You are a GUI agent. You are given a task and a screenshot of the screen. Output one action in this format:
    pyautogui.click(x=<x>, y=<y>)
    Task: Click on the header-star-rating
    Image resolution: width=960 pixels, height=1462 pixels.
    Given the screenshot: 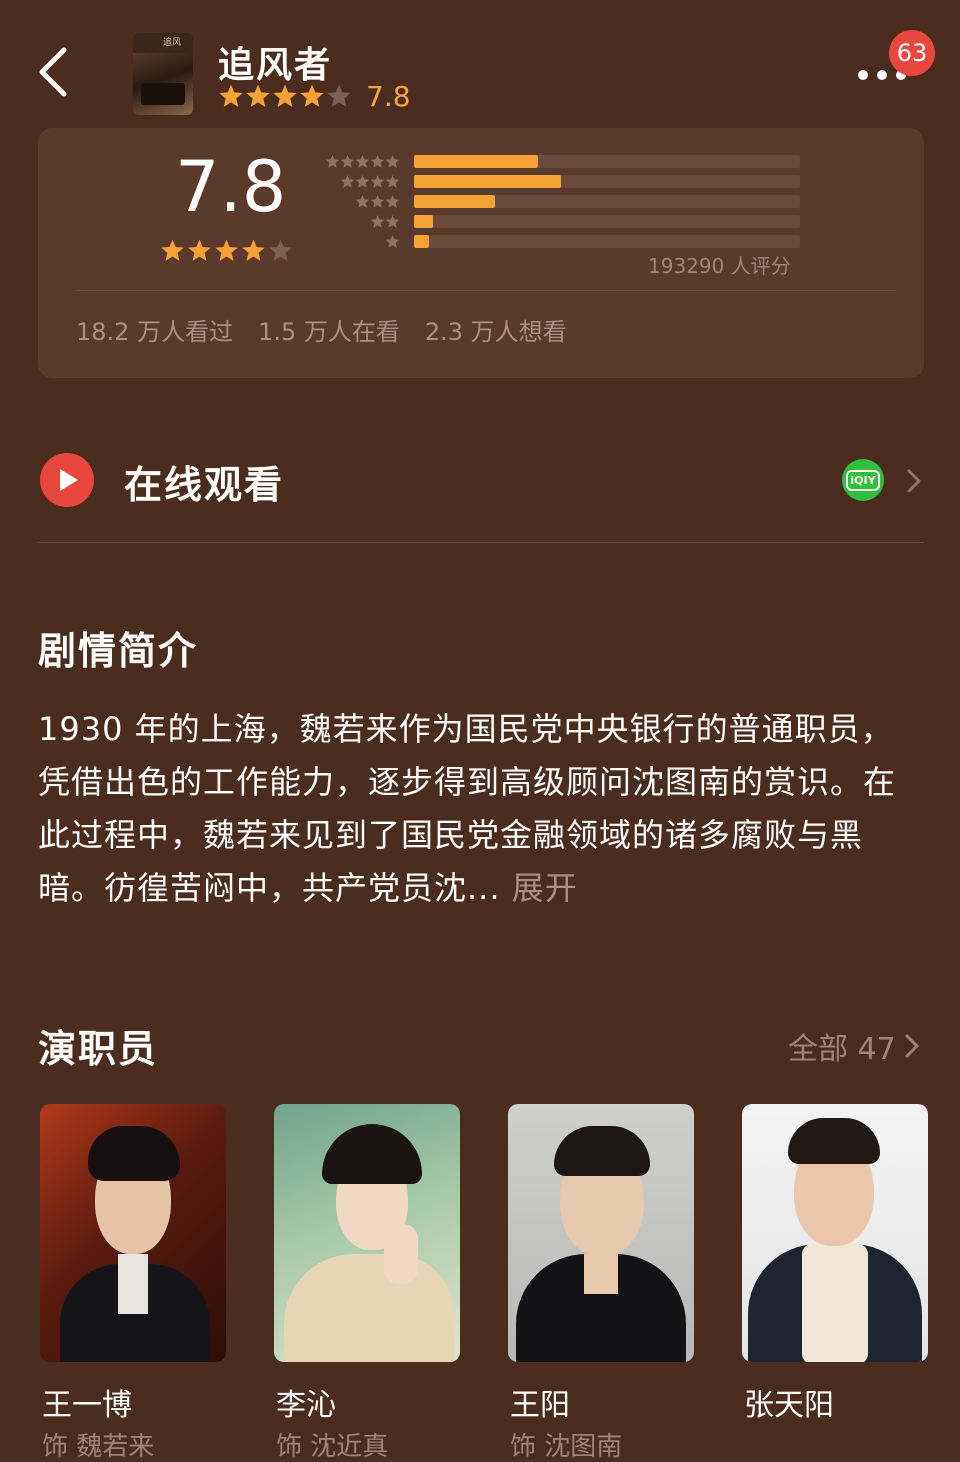 What is the action you would take?
    pyautogui.click(x=285, y=96)
    